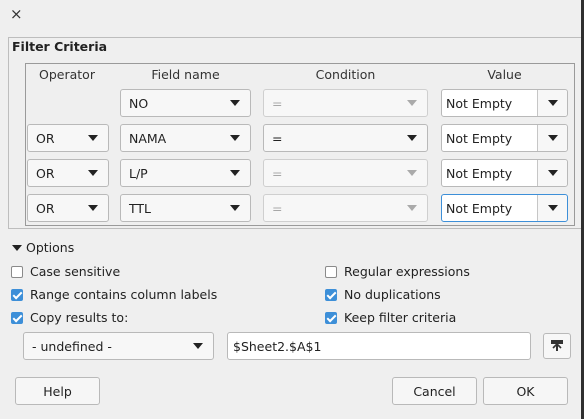  I want to click on help-button: Help, so click(57, 391).